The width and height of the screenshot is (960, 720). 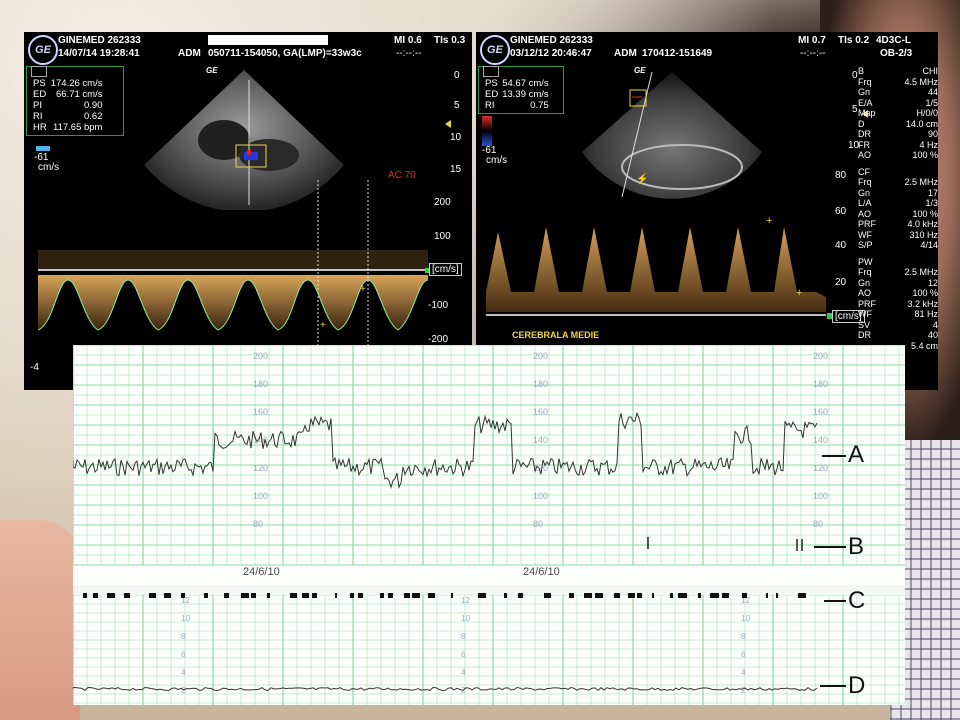 What do you see at coordinates (854, 40) in the screenshot?
I see `tis-value: TIs 0.2` at bounding box center [854, 40].